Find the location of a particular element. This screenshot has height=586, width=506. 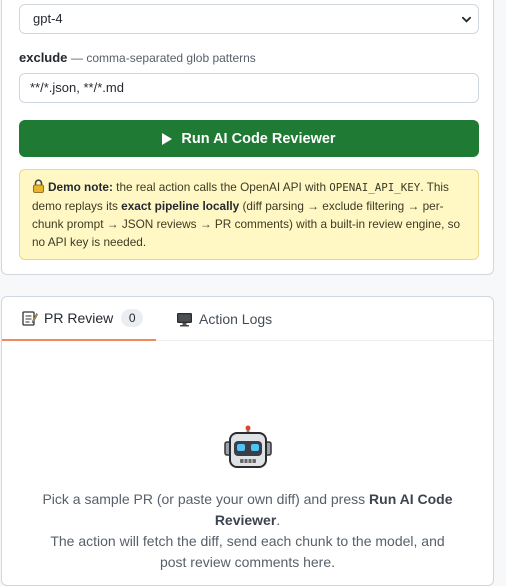

exclude-label: exclude — comma-separated glob patterns is located at coordinates (137, 58).